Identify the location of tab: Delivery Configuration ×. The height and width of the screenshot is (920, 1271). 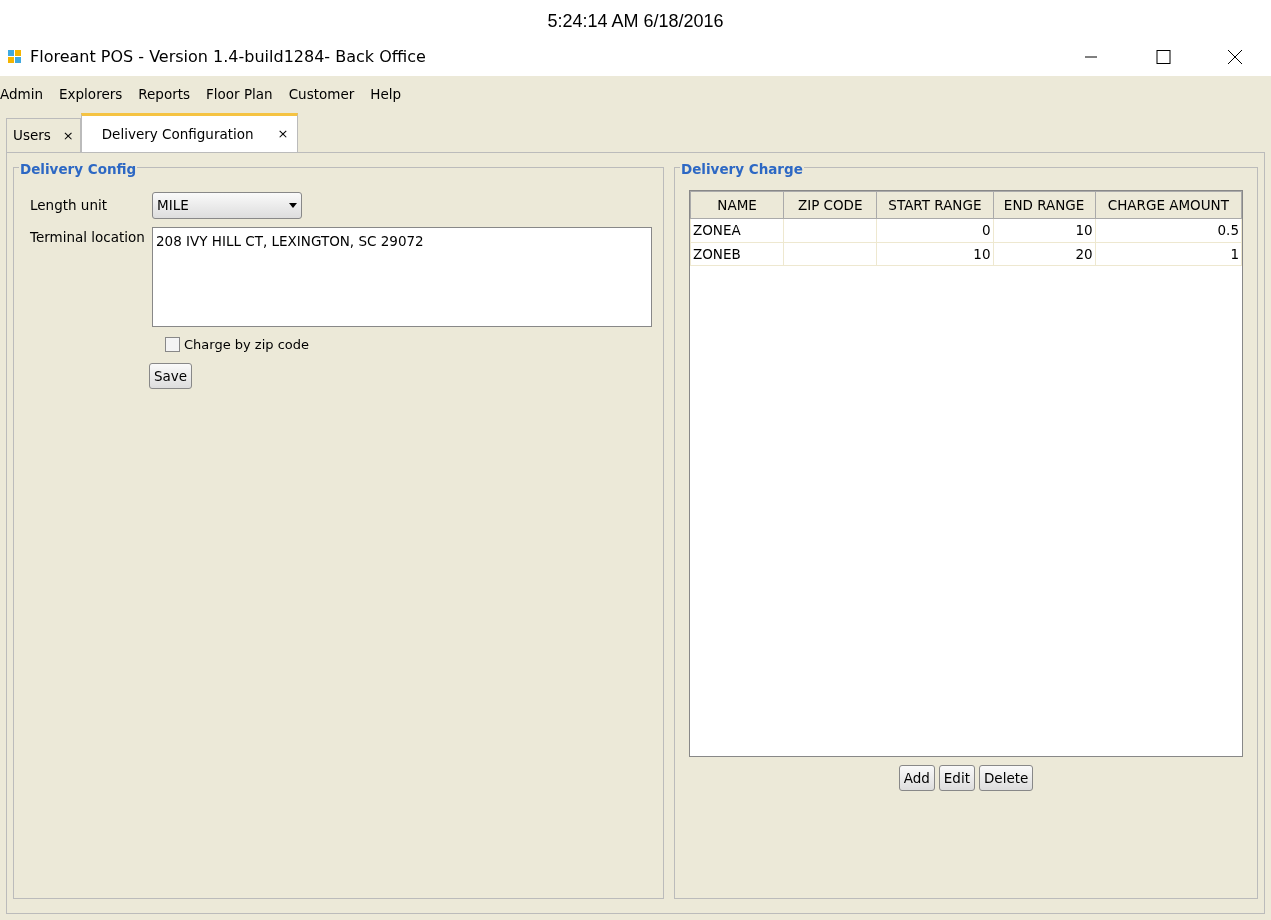
(189, 132).